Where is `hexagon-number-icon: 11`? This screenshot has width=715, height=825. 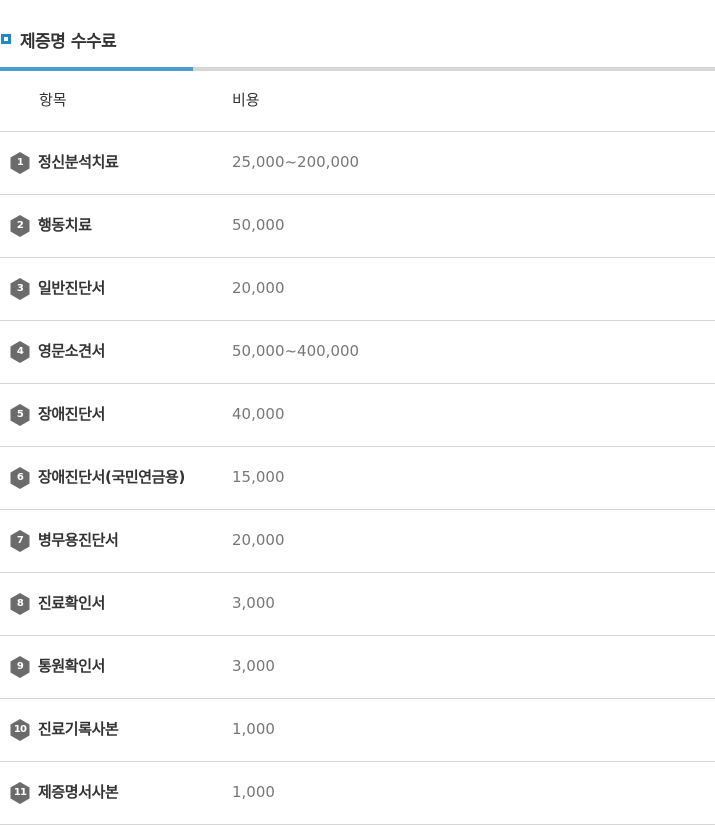
hexagon-number-icon: 11 is located at coordinates (20, 793).